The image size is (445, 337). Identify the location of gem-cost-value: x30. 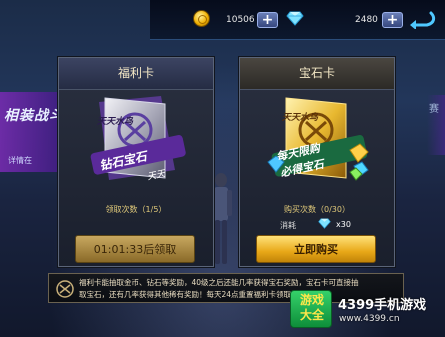
(343, 224).